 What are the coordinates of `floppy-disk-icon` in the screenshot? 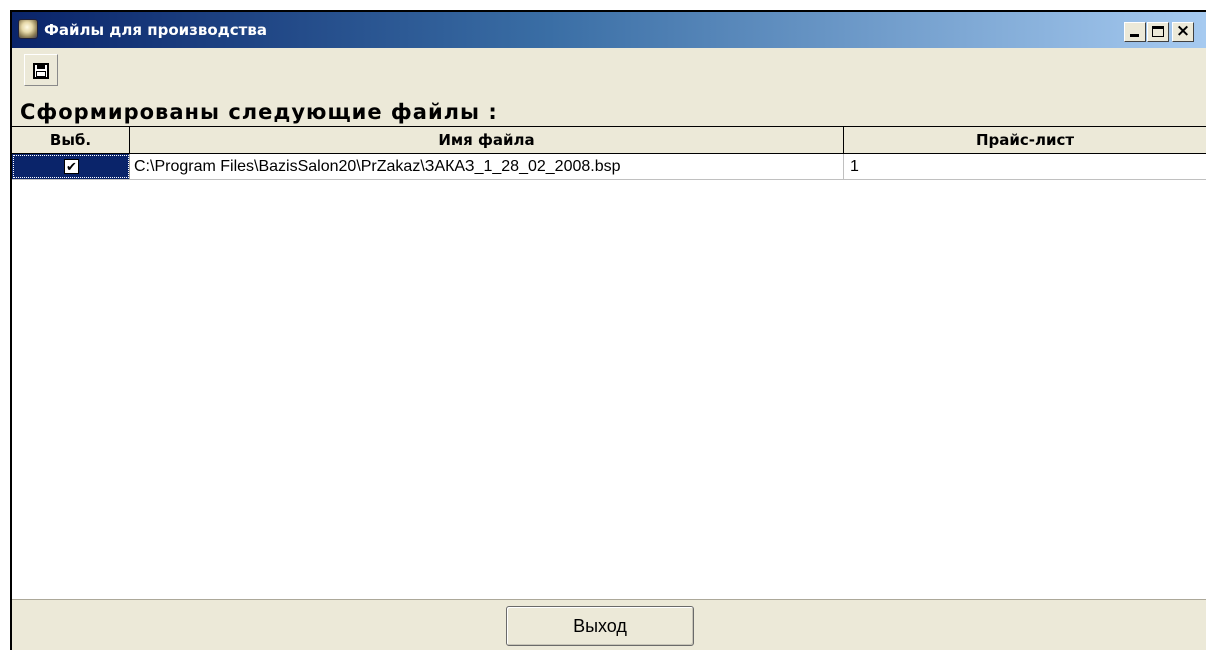 It's located at (41, 71).